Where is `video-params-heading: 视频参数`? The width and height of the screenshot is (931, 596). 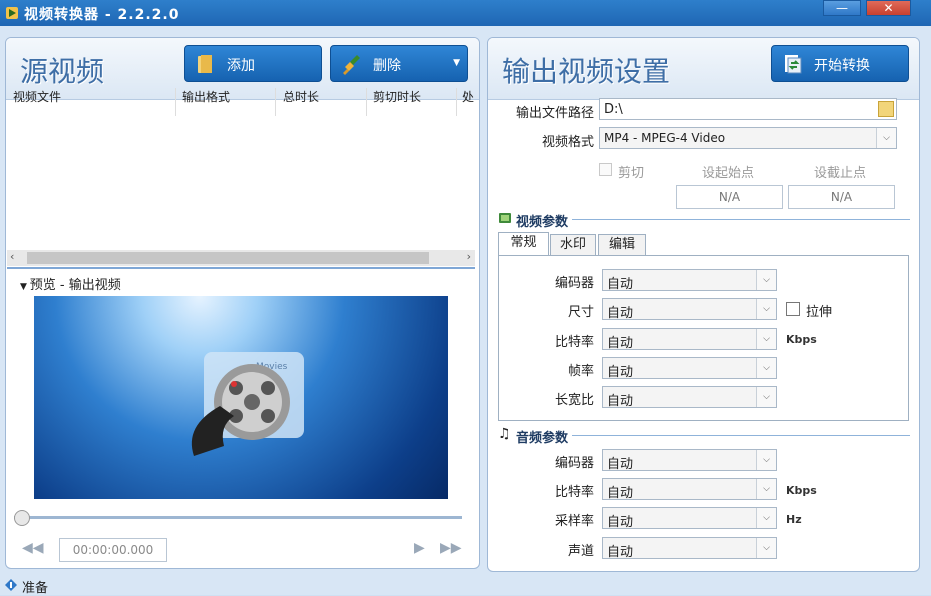 video-params-heading: 视频参数 is located at coordinates (542, 222).